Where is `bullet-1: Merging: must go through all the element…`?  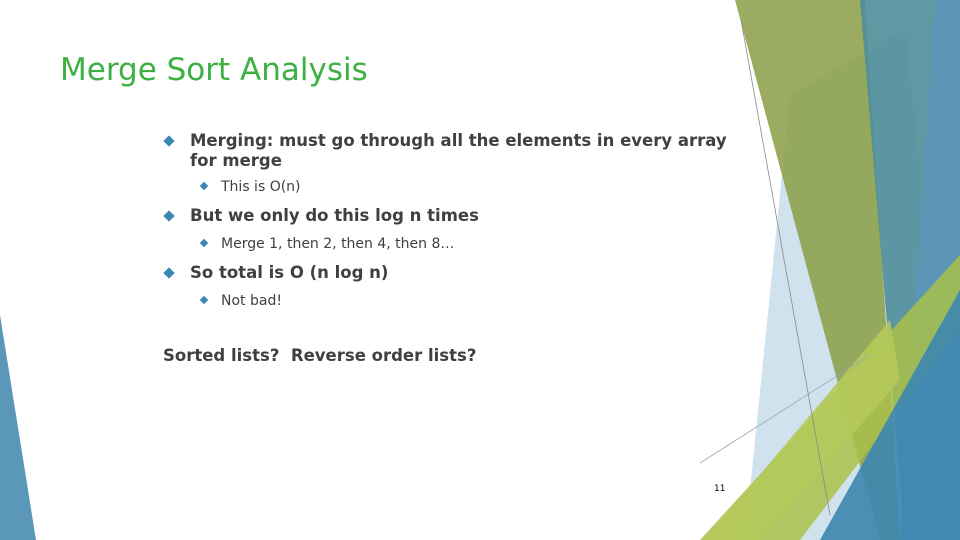
bullet-1: Merging: must go through all the element… is located at coordinates (445, 151).